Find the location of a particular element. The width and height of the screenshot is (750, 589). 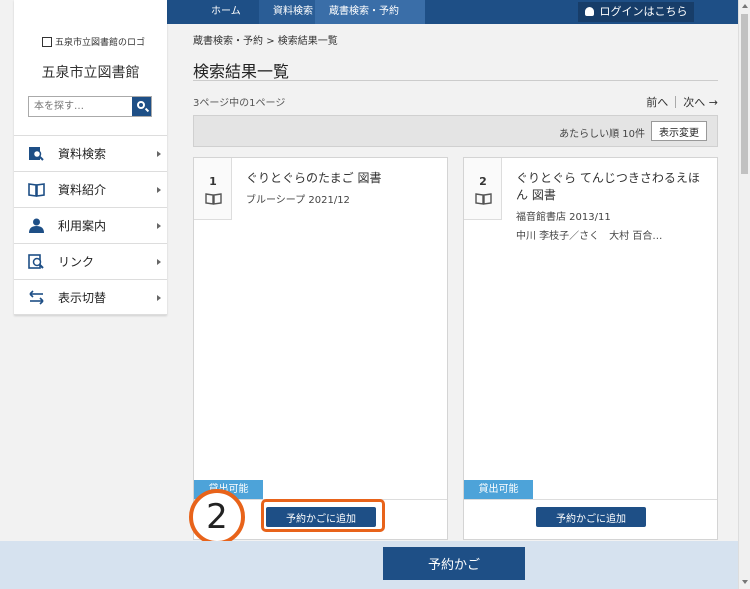

title-divider is located at coordinates (455, 80).